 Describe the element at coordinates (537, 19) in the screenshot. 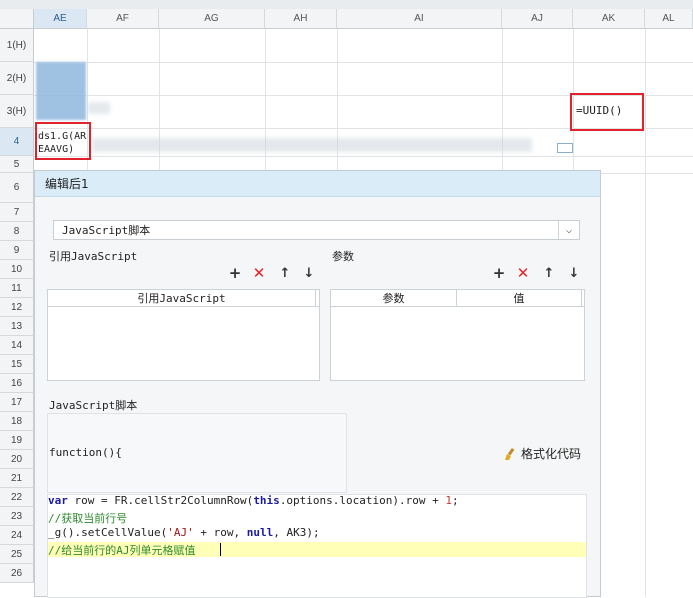

I see `column-header-aj: AJ` at that location.